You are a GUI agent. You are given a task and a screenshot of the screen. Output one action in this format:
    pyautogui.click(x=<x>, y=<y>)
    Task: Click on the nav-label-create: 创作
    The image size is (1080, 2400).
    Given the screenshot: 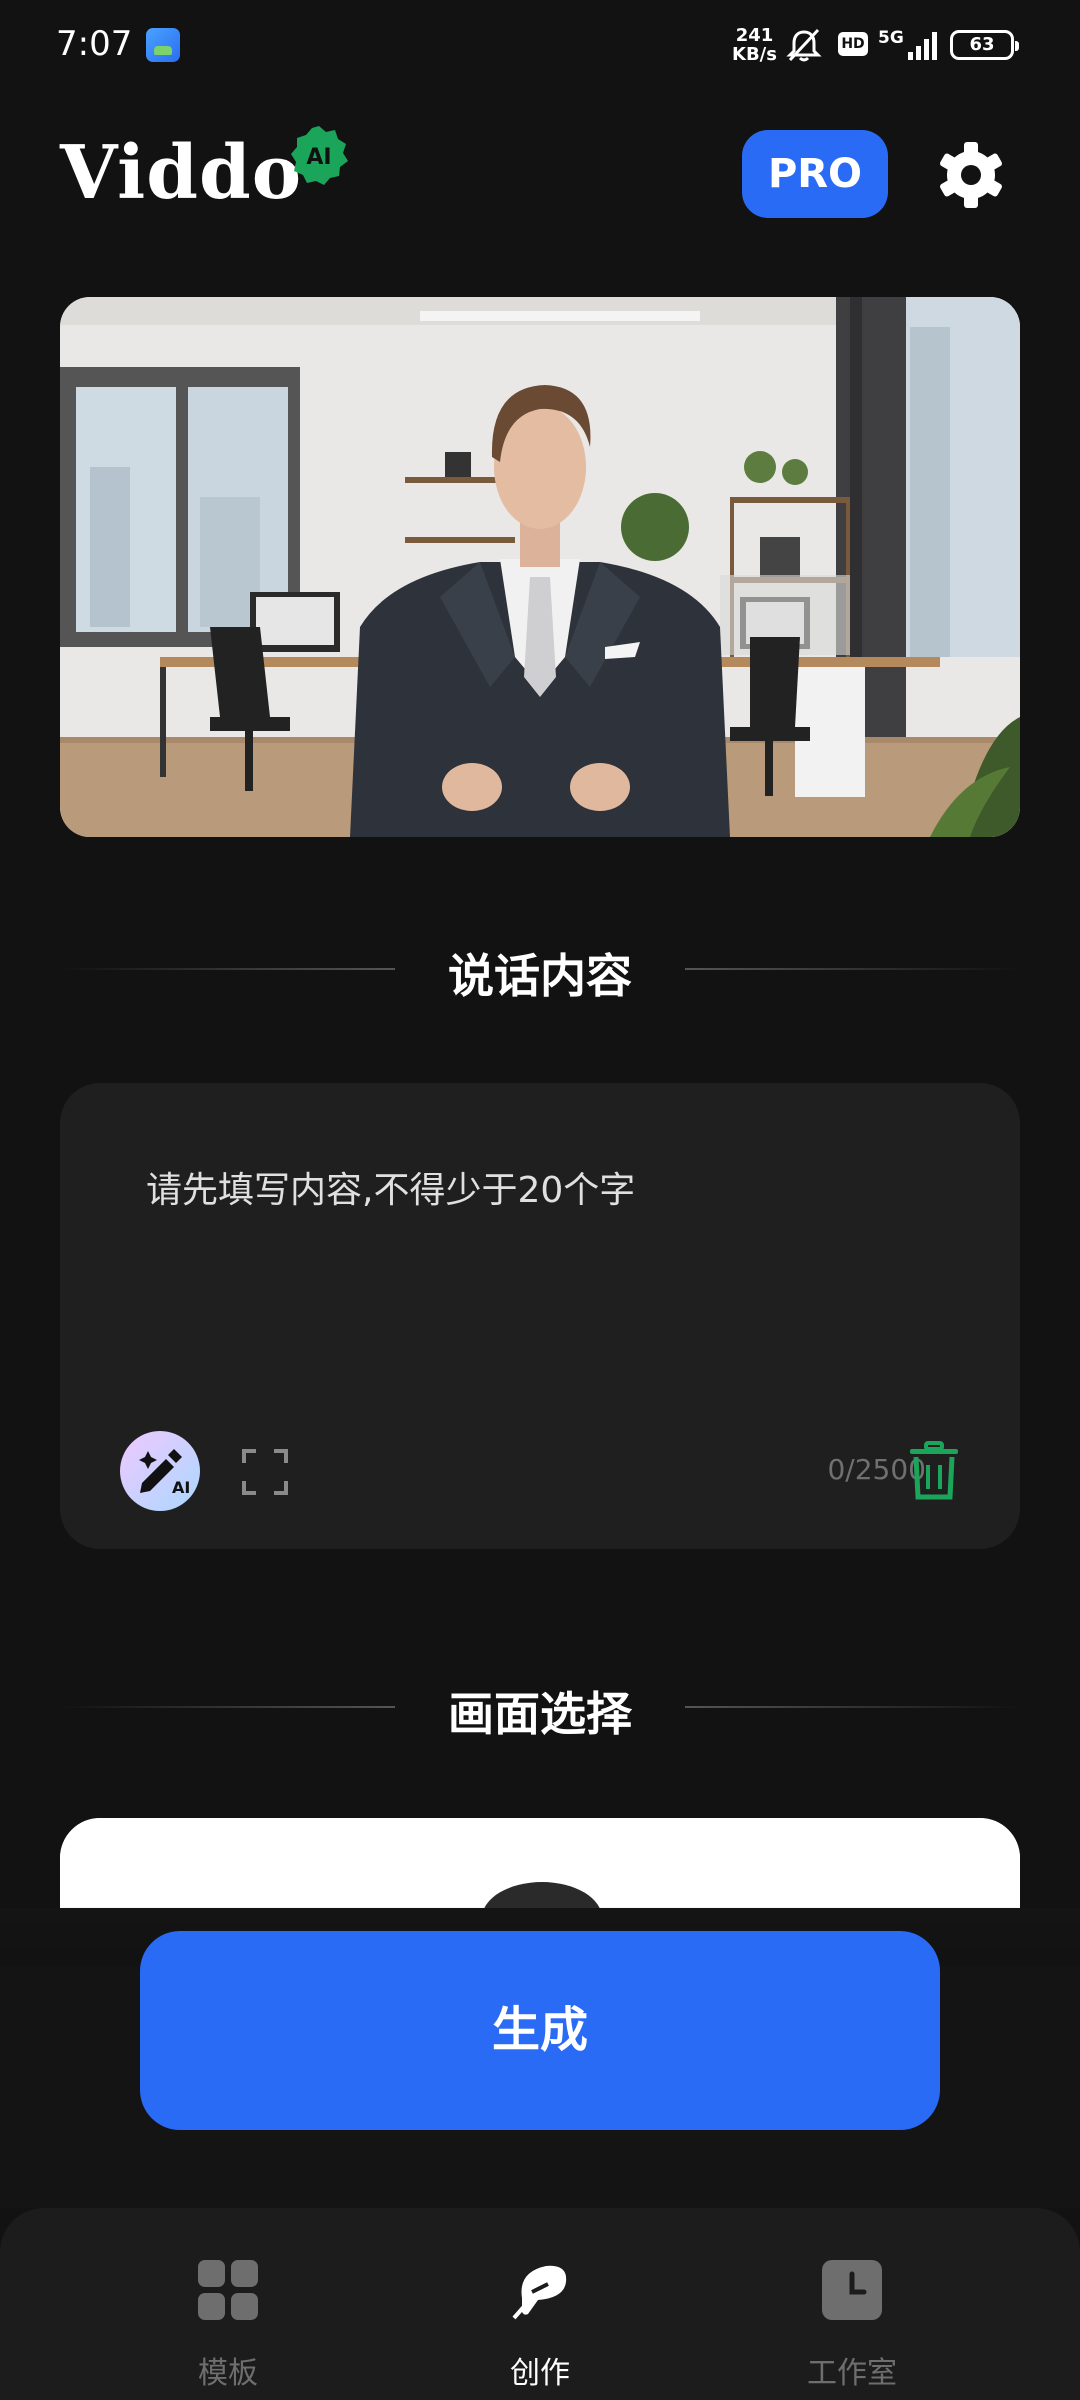 What is the action you would take?
    pyautogui.click(x=540, y=2373)
    